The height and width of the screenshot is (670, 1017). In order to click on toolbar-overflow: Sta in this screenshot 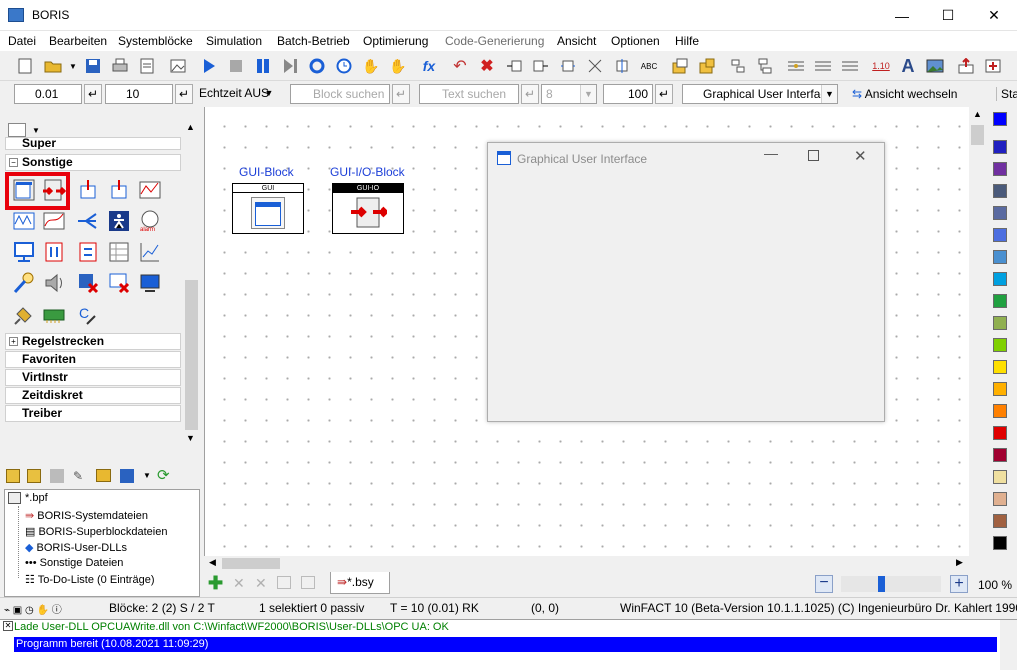, I will do `click(1006, 94)`.